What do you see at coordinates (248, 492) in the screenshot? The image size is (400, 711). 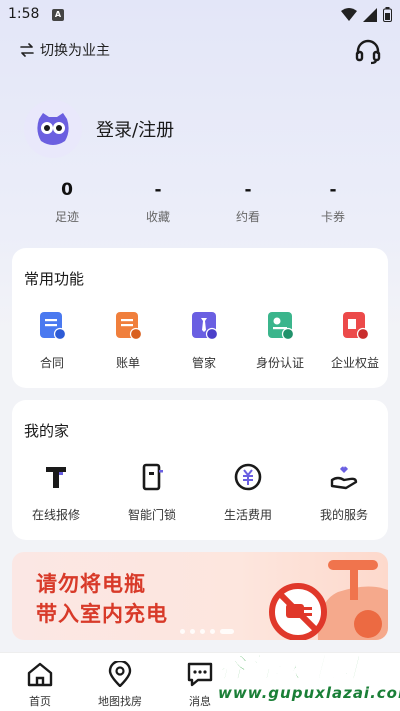 I see `home-living-cost: 生活费用` at bounding box center [248, 492].